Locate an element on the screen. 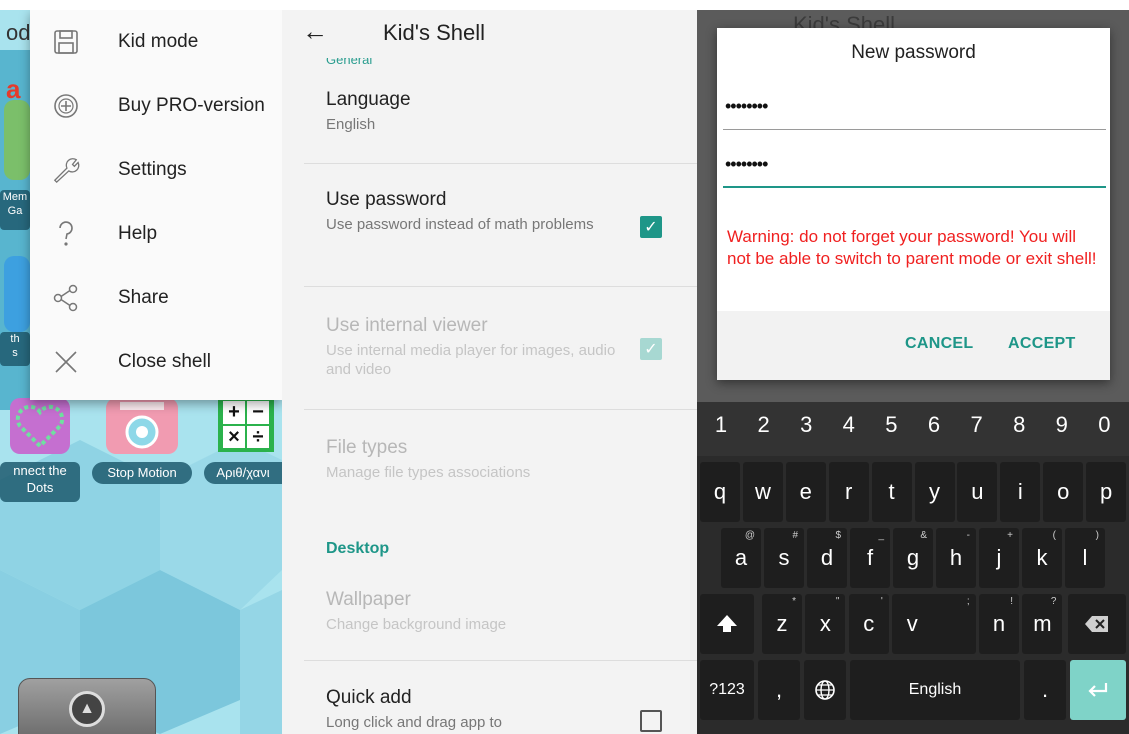  quick-add-checkbox is located at coordinates (651, 721).